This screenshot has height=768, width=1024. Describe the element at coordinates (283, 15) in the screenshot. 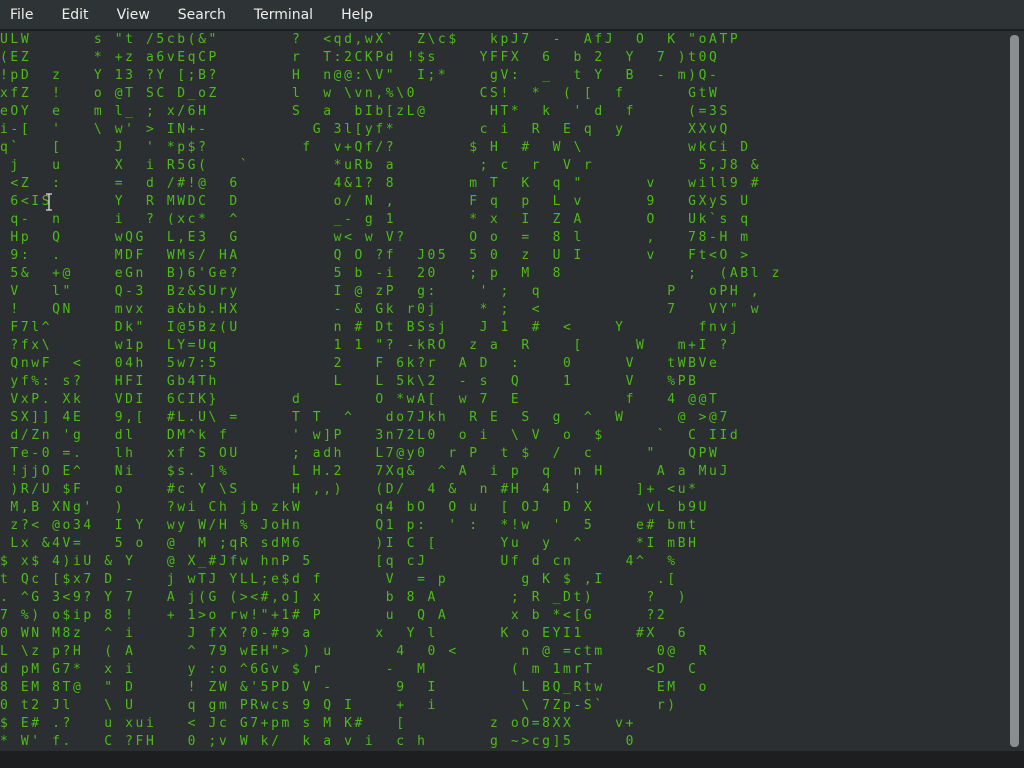

I see `menu-terminal: Terminal` at that location.